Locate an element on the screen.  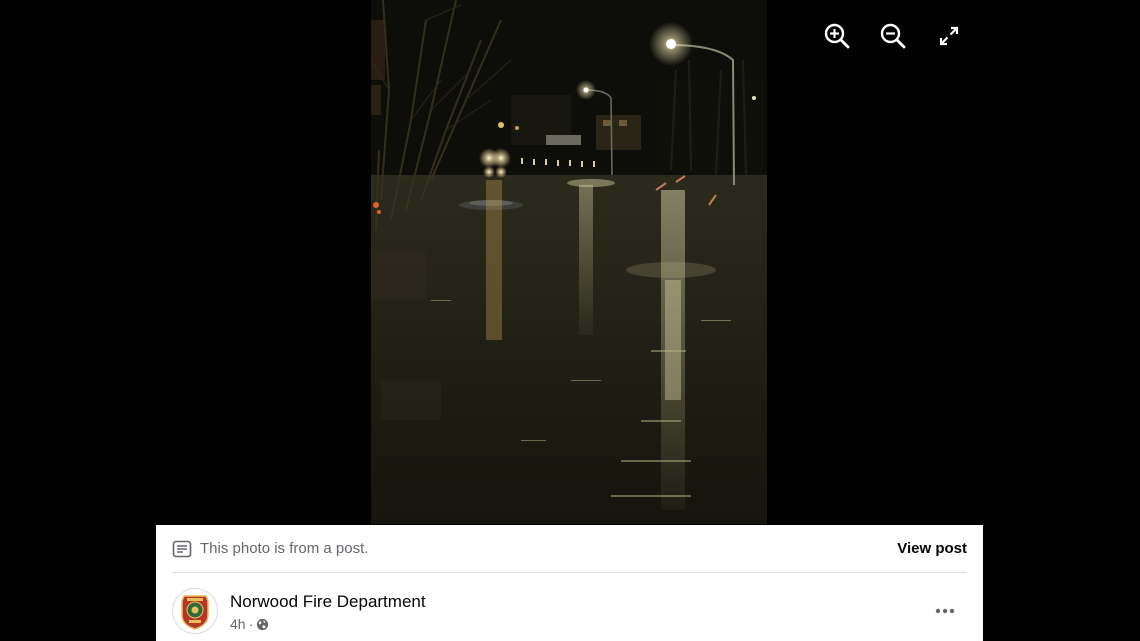
post-icon is located at coordinates (182, 548).